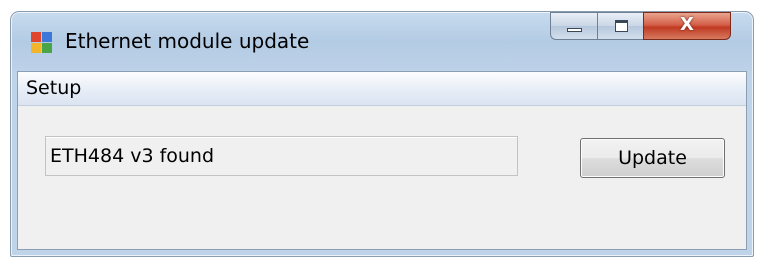  Describe the element at coordinates (573, 26) in the screenshot. I see `minimize-button` at that location.